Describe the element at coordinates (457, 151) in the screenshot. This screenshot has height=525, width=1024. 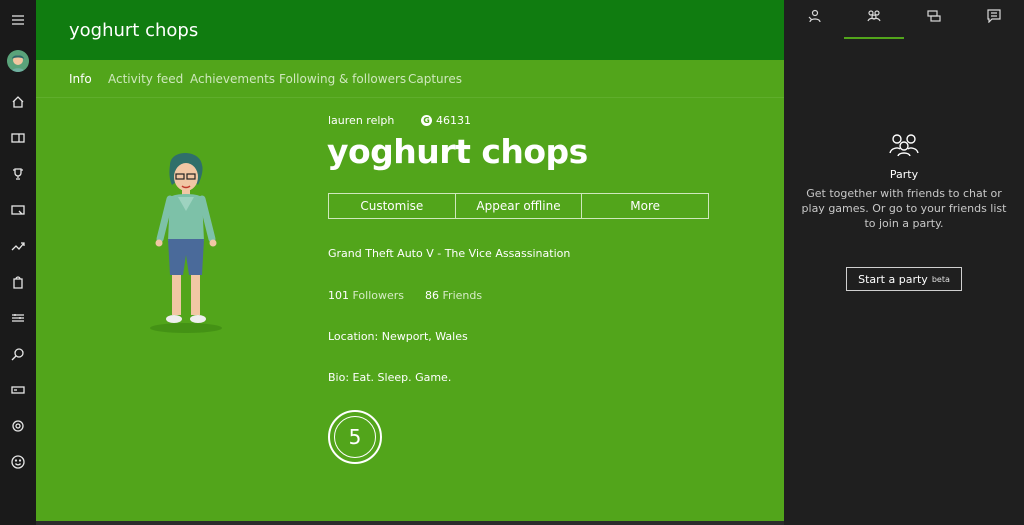
I see `gamertag: yoghurt chops` at that location.